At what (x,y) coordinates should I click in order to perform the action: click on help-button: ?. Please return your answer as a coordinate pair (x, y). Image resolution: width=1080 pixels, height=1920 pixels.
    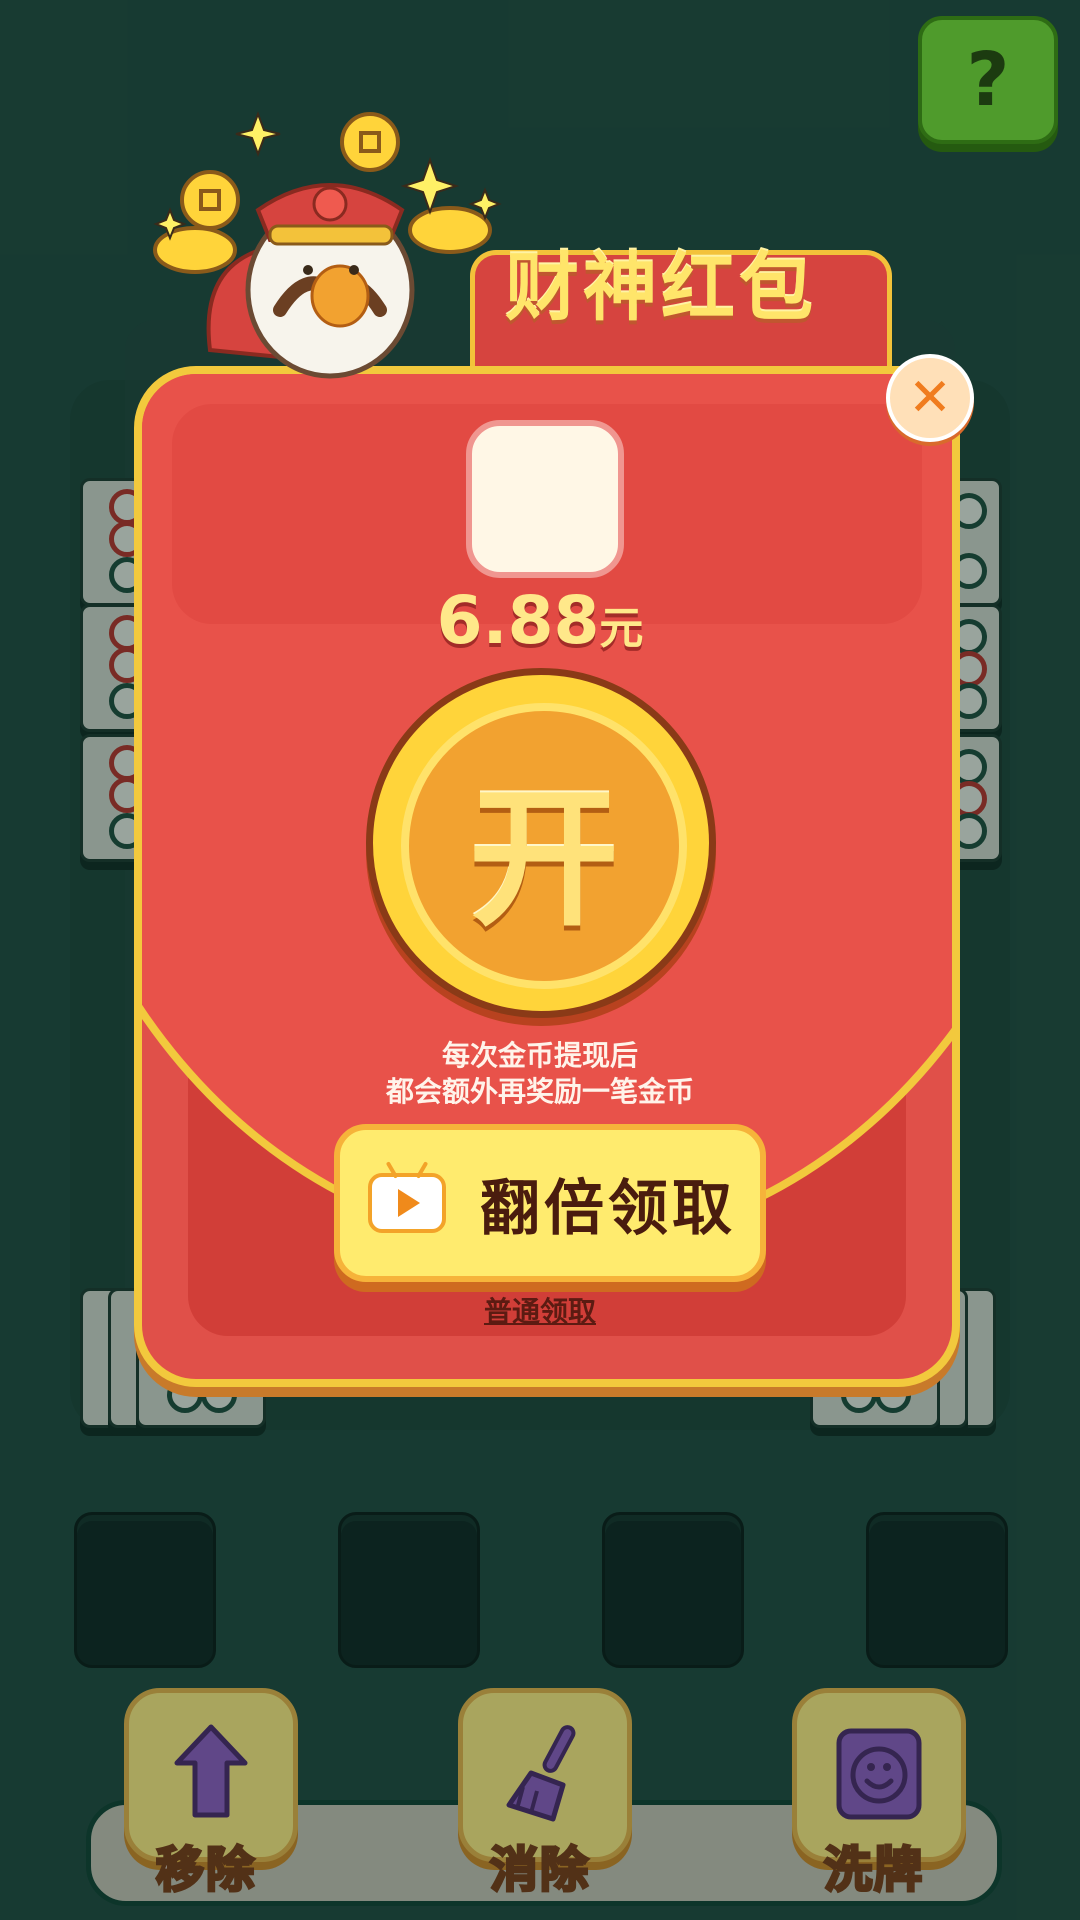
    Looking at the image, I should click on (988, 80).